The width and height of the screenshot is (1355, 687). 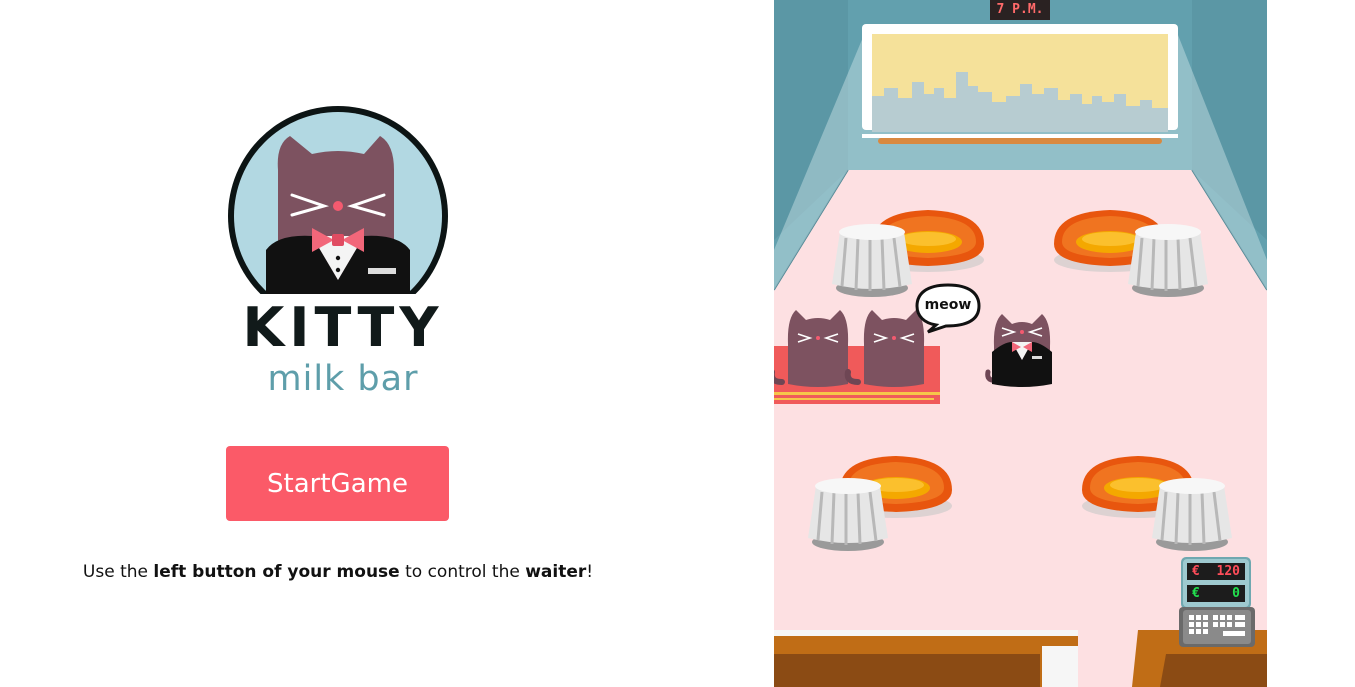 I want to click on cash-register: € 120 € 0, so click(x=1217, y=604).